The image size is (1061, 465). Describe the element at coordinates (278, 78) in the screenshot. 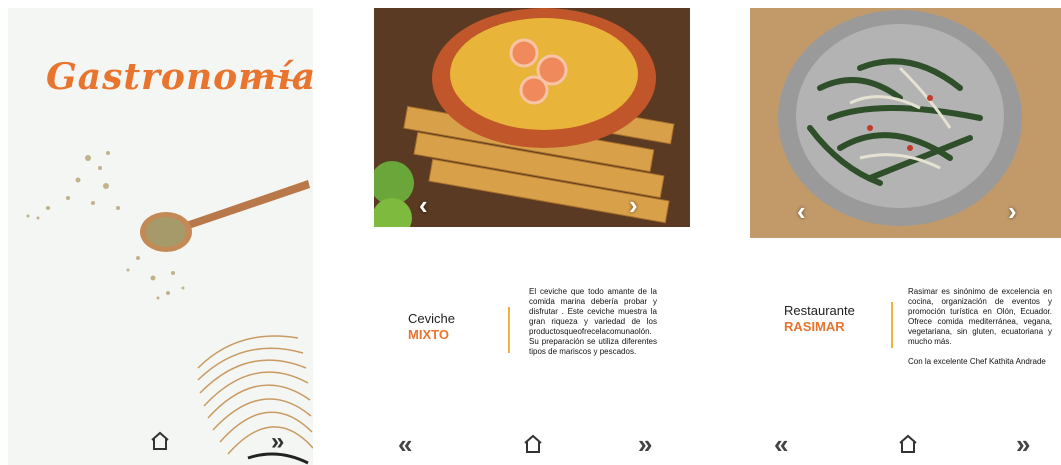

I see `title-flourish` at that location.